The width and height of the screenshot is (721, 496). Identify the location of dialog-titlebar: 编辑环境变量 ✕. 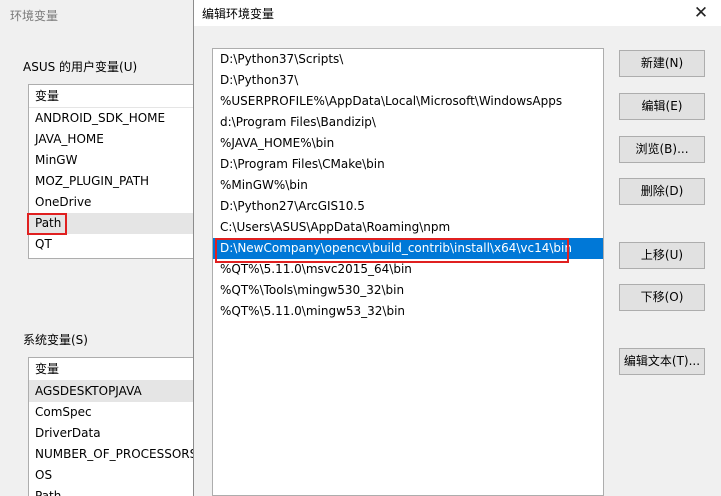
(457, 13).